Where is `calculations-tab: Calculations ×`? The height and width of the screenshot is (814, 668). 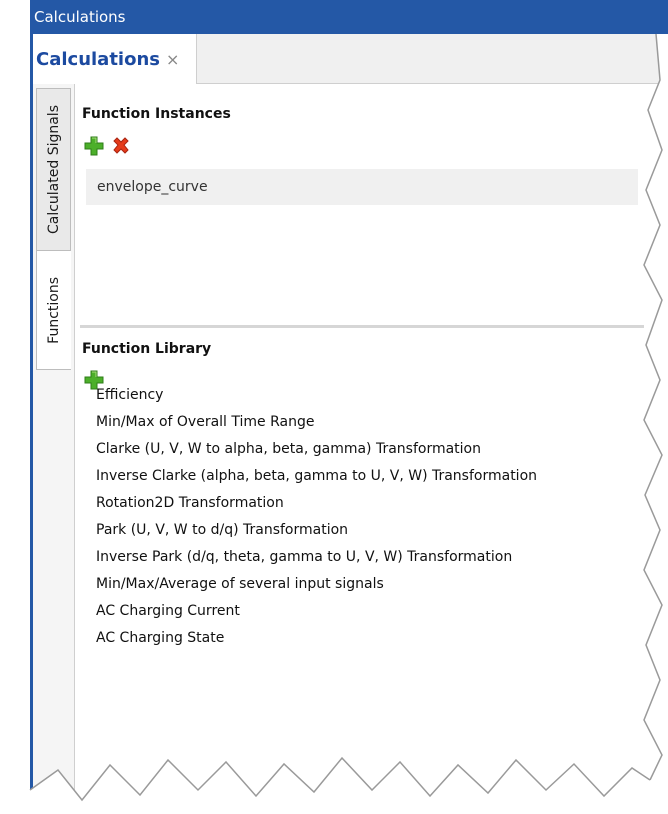
calculations-tab: Calculations × is located at coordinates (115, 59).